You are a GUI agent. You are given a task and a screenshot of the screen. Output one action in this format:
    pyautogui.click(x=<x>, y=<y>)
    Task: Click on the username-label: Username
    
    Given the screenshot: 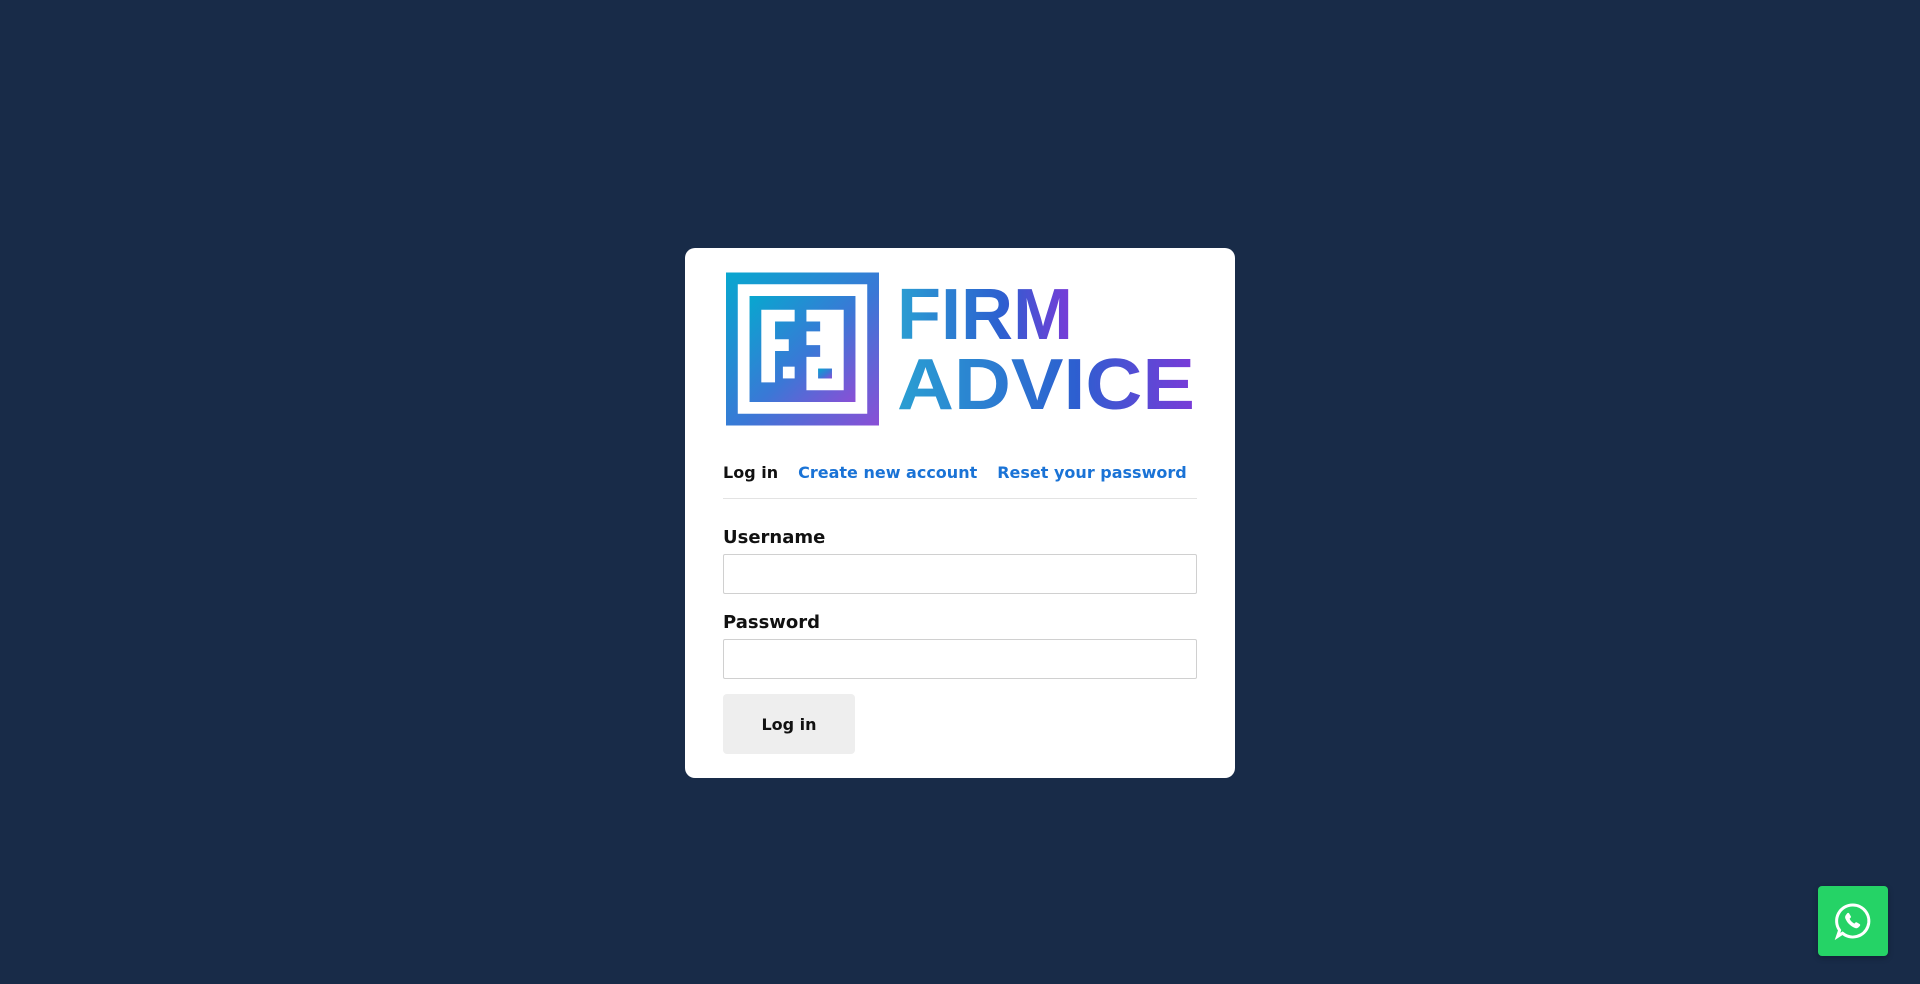 What is the action you would take?
    pyautogui.click(x=774, y=537)
    